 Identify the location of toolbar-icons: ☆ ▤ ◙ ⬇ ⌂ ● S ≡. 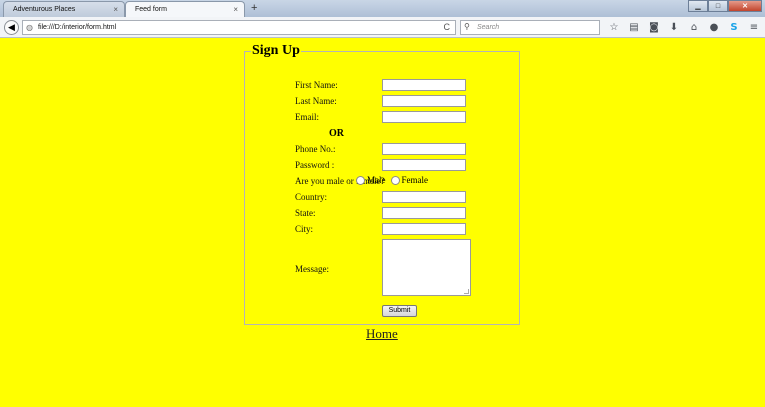
(684, 27).